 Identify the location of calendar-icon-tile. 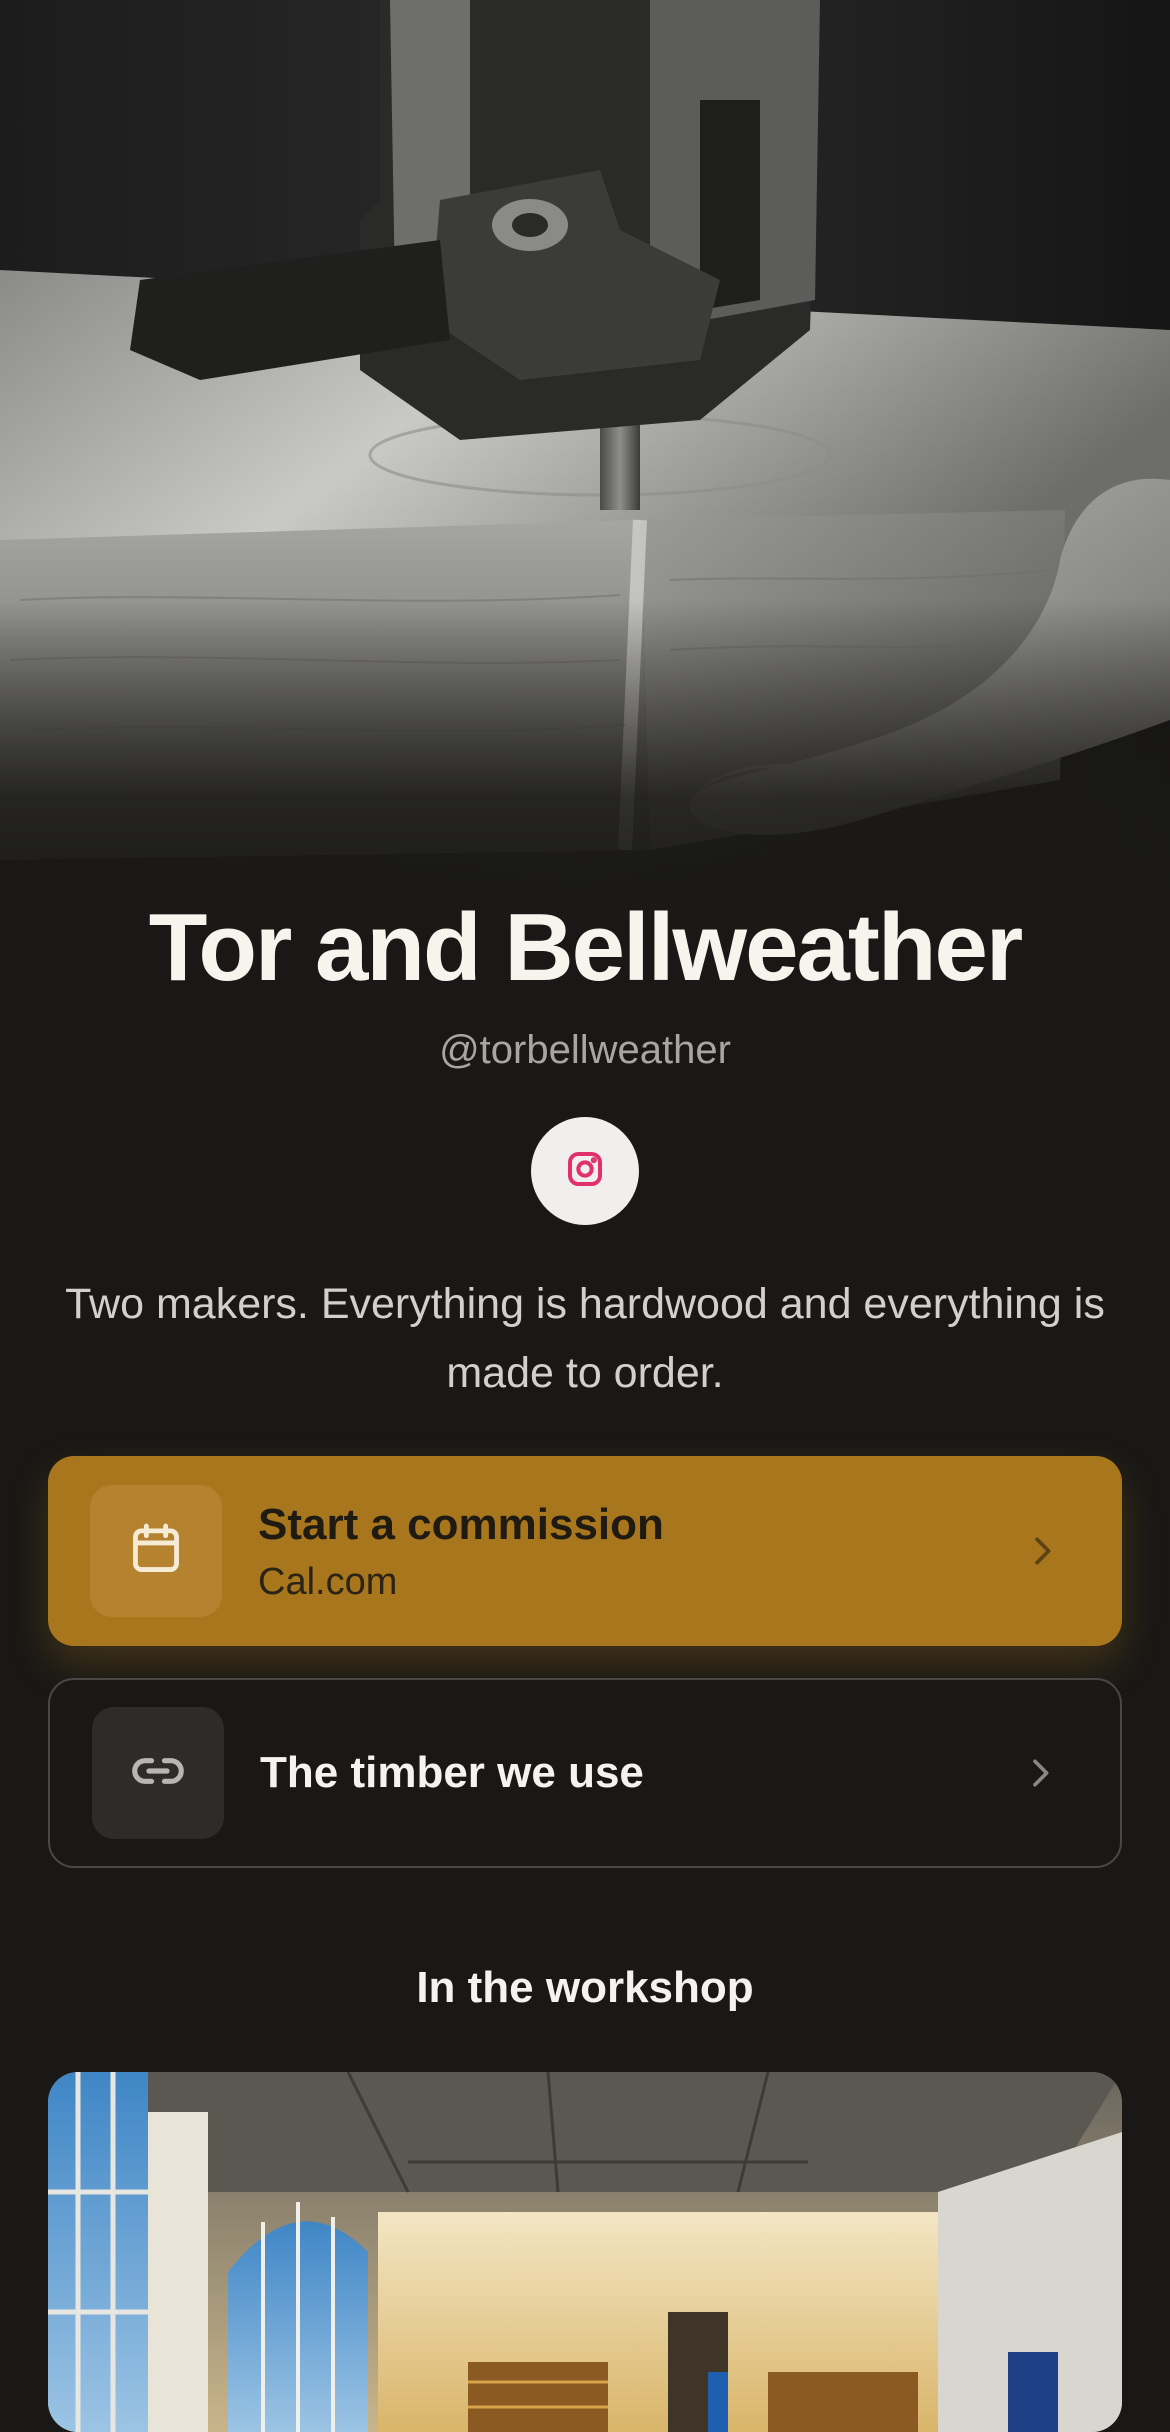
(156, 1551).